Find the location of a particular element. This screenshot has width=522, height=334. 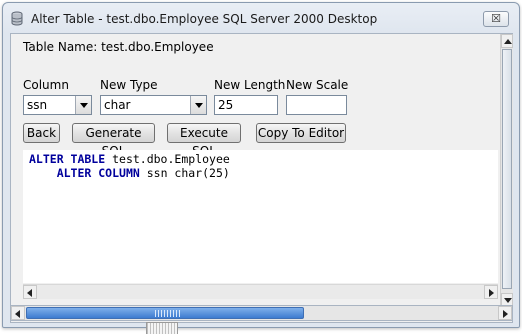

horizontal-scroll-thumb is located at coordinates (165, 313).